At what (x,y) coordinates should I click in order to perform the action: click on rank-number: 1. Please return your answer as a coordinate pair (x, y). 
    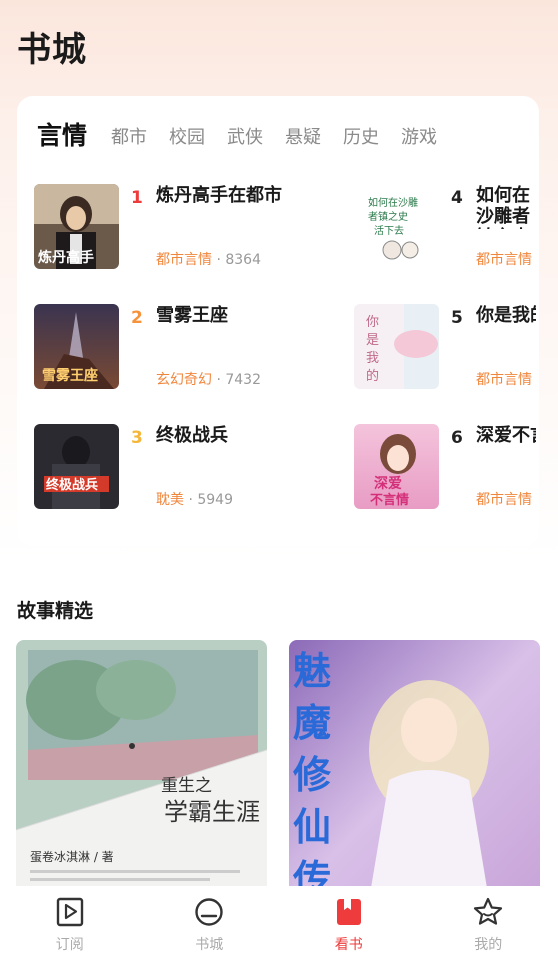
    Looking at the image, I should click on (137, 198).